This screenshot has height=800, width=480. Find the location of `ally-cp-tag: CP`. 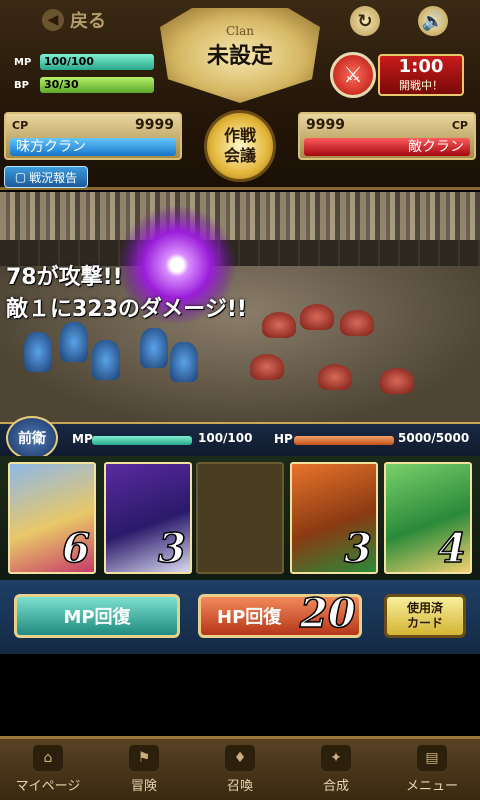

ally-cp-tag: CP is located at coordinates (20, 125).